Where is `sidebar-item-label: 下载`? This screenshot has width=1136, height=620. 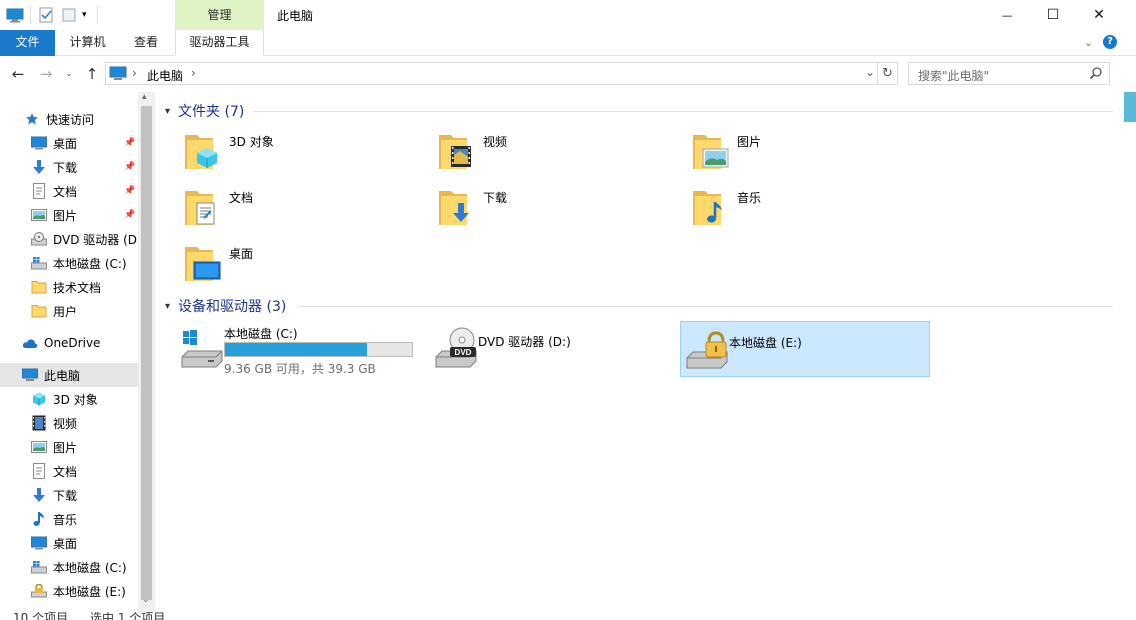
sidebar-item-label: 下载 is located at coordinates (65, 495).